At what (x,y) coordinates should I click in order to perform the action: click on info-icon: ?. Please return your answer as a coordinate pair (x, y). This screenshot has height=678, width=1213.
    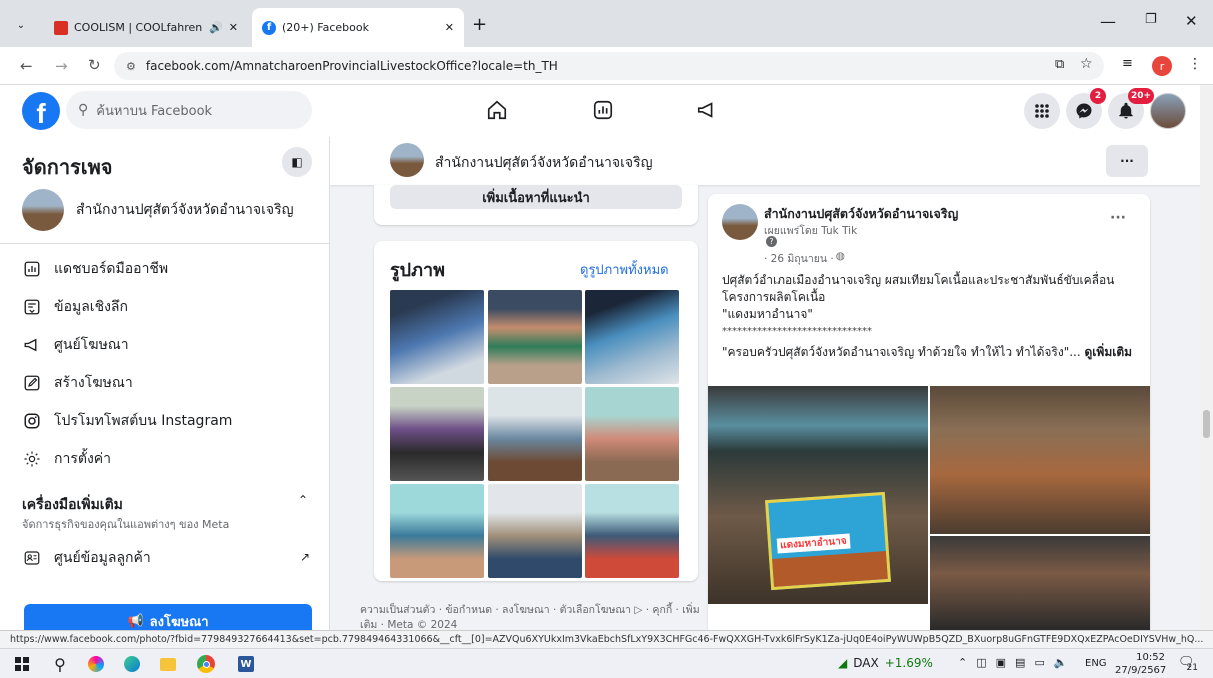
    Looking at the image, I should click on (771, 241).